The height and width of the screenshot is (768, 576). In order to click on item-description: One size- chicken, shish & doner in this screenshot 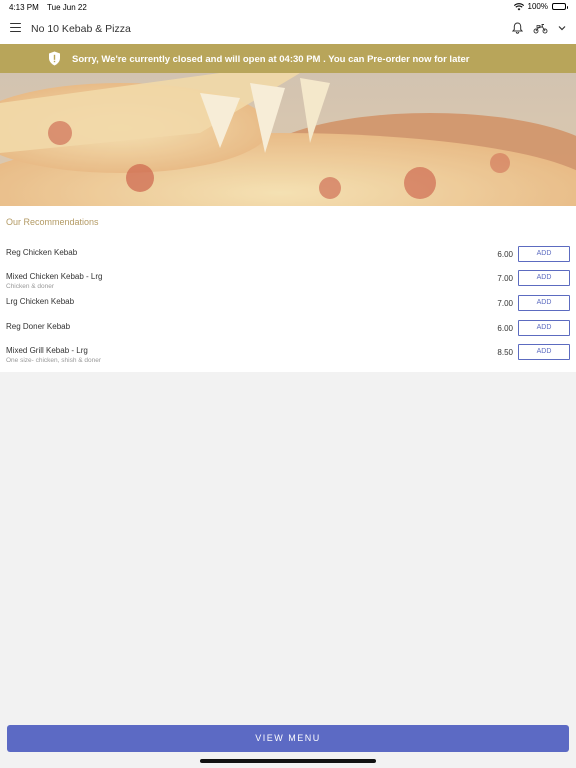, I will do `click(54, 360)`.